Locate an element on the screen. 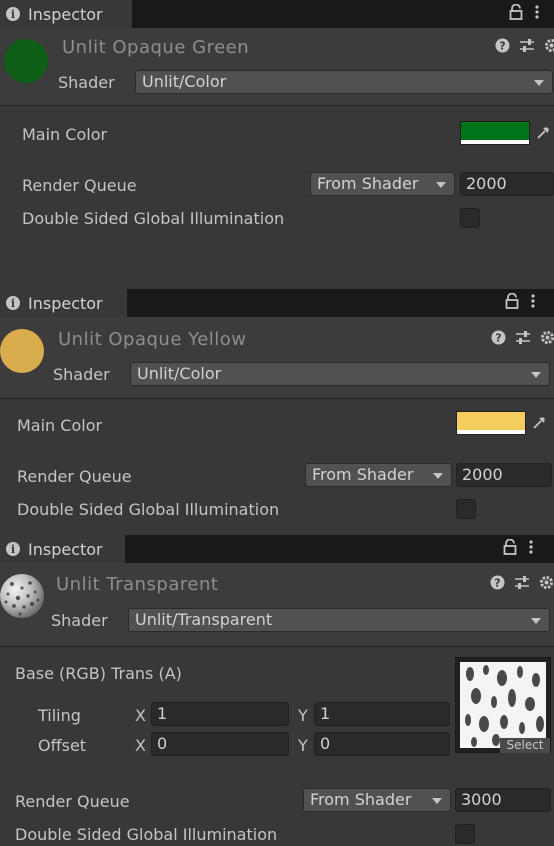 This screenshot has height=846, width=554. offset-y-field: 0 is located at coordinates (382, 744).